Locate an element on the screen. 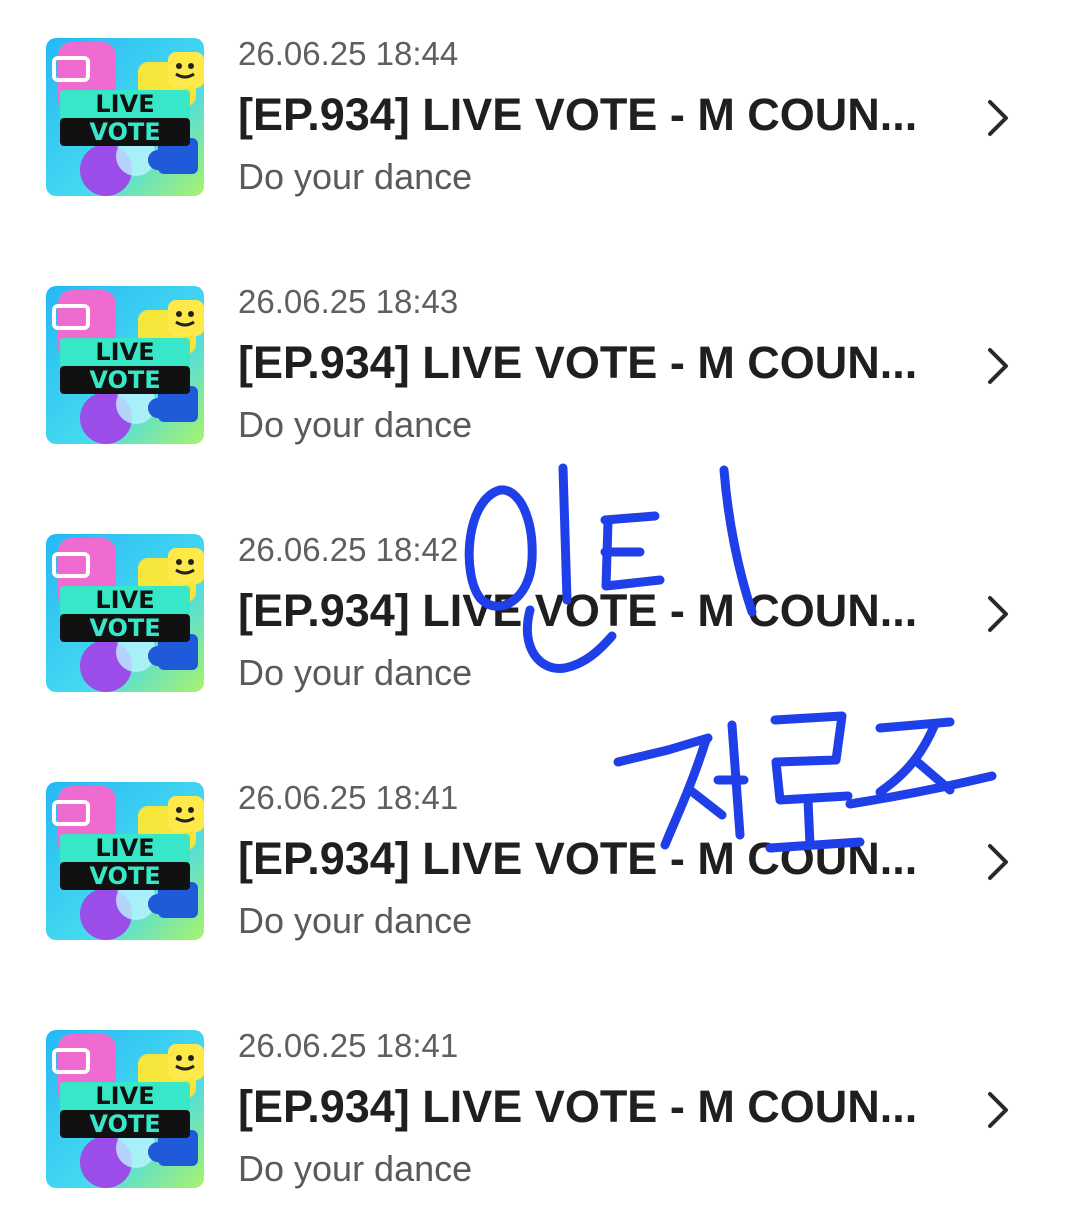  notification-timestamp: 26.06.25 18:43 is located at coordinates (348, 301).